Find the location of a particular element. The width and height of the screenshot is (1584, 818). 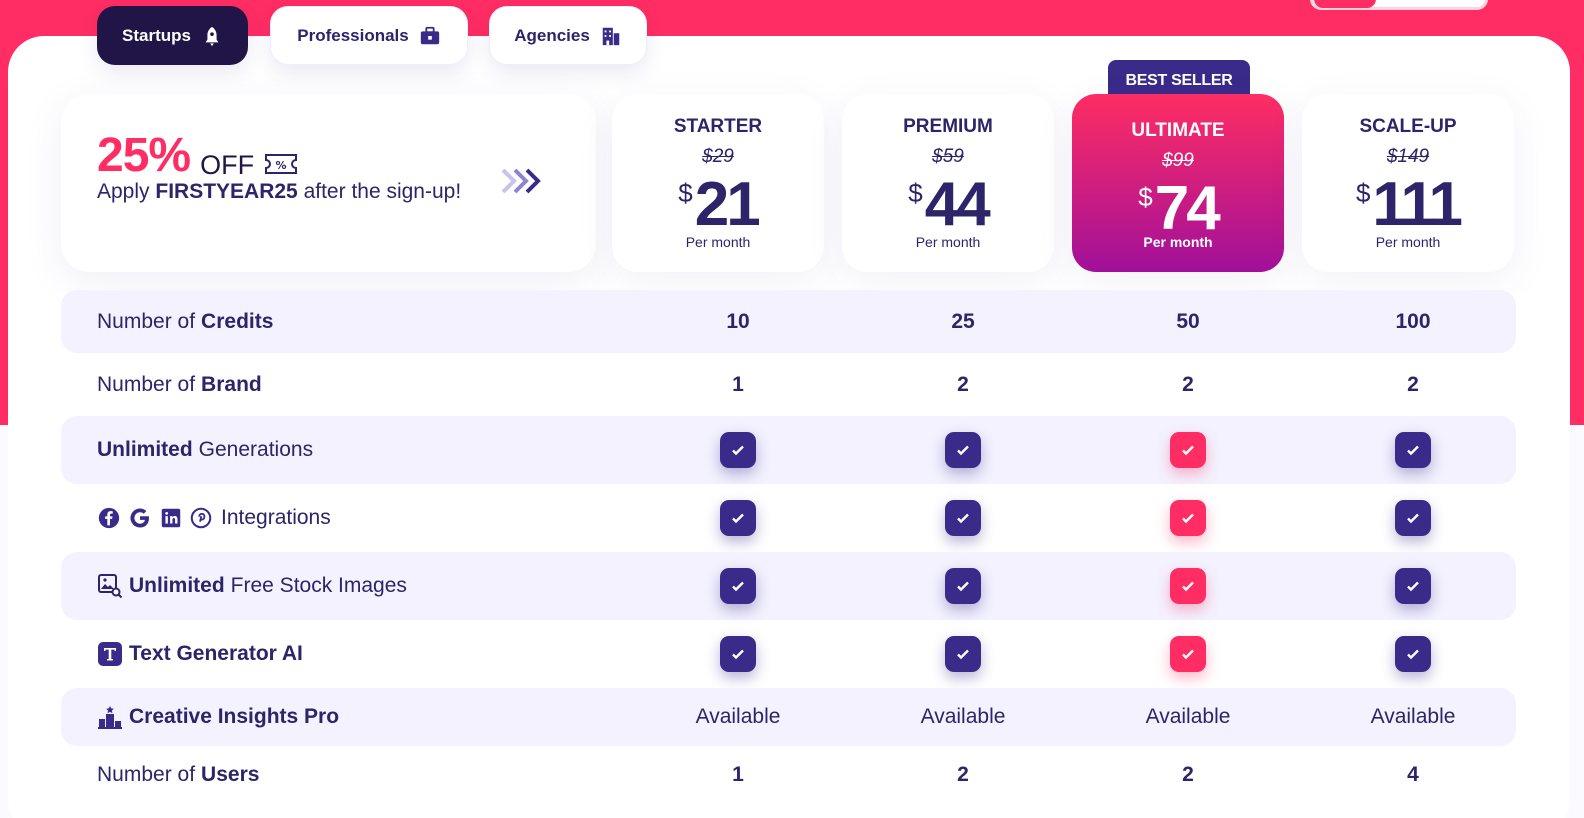

tab-startups: Startups is located at coordinates (172, 35).